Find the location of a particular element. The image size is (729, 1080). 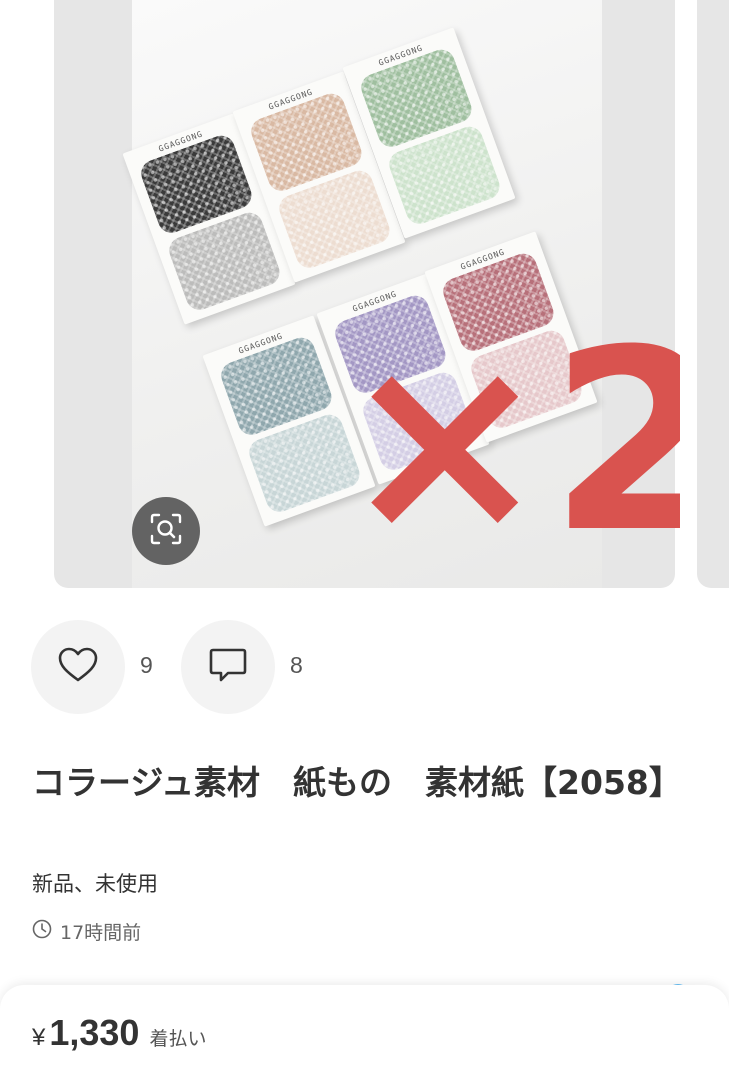

posted-time-text: 17時間前 is located at coordinates (101, 933).